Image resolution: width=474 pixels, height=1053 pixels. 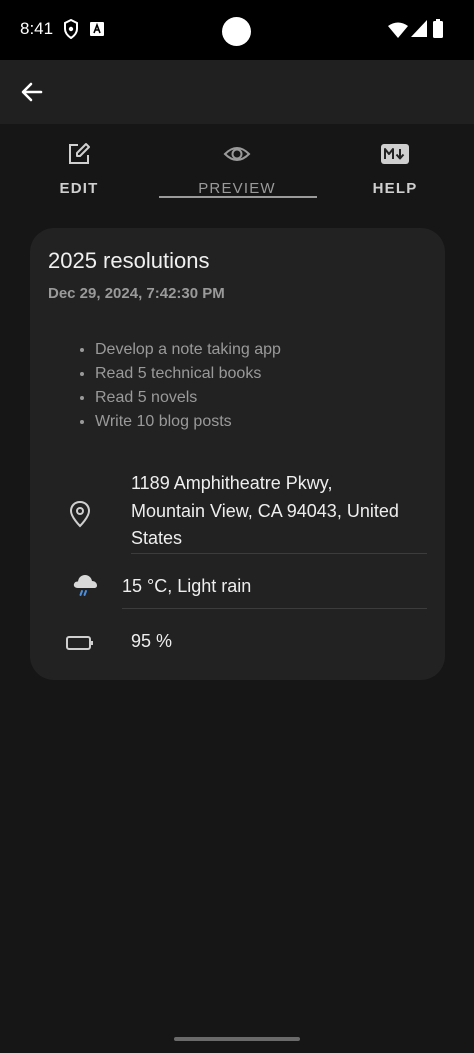 What do you see at coordinates (395, 154) in the screenshot?
I see `markdown-icon` at bounding box center [395, 154].